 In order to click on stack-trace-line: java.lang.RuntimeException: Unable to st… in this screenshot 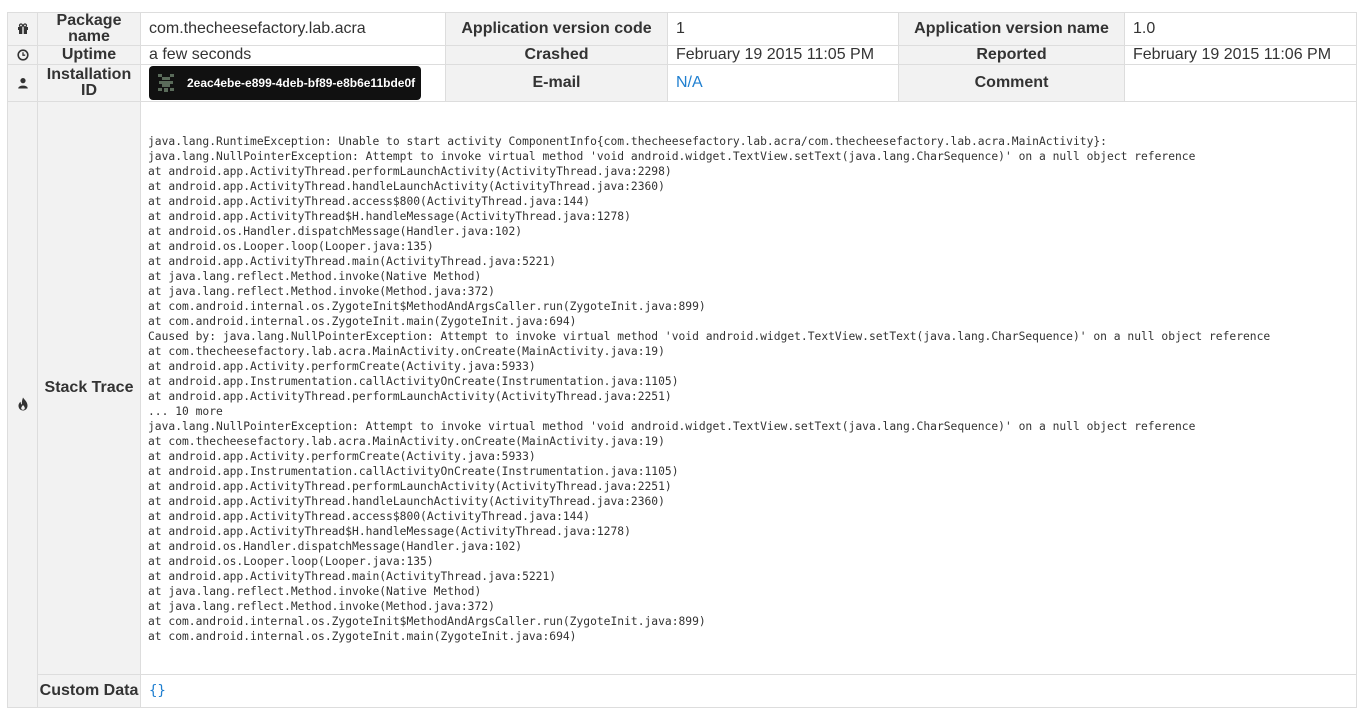, I will do `click(627, 141)`.